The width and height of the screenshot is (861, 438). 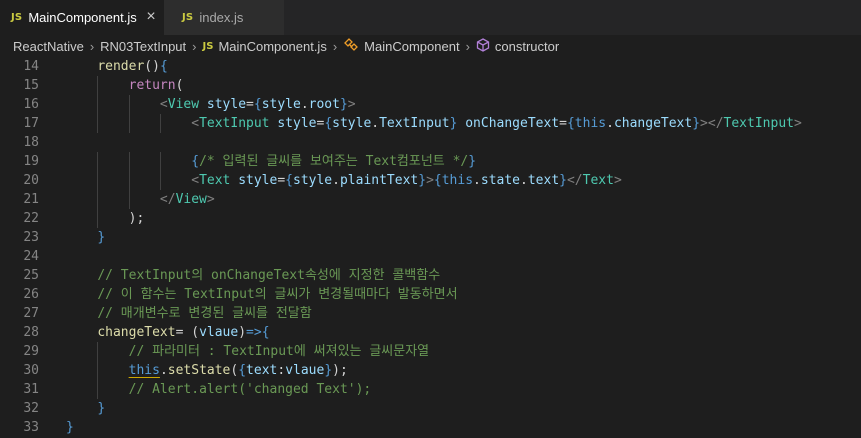 I want to click on code-line: 18, so click(x=430, y=142).